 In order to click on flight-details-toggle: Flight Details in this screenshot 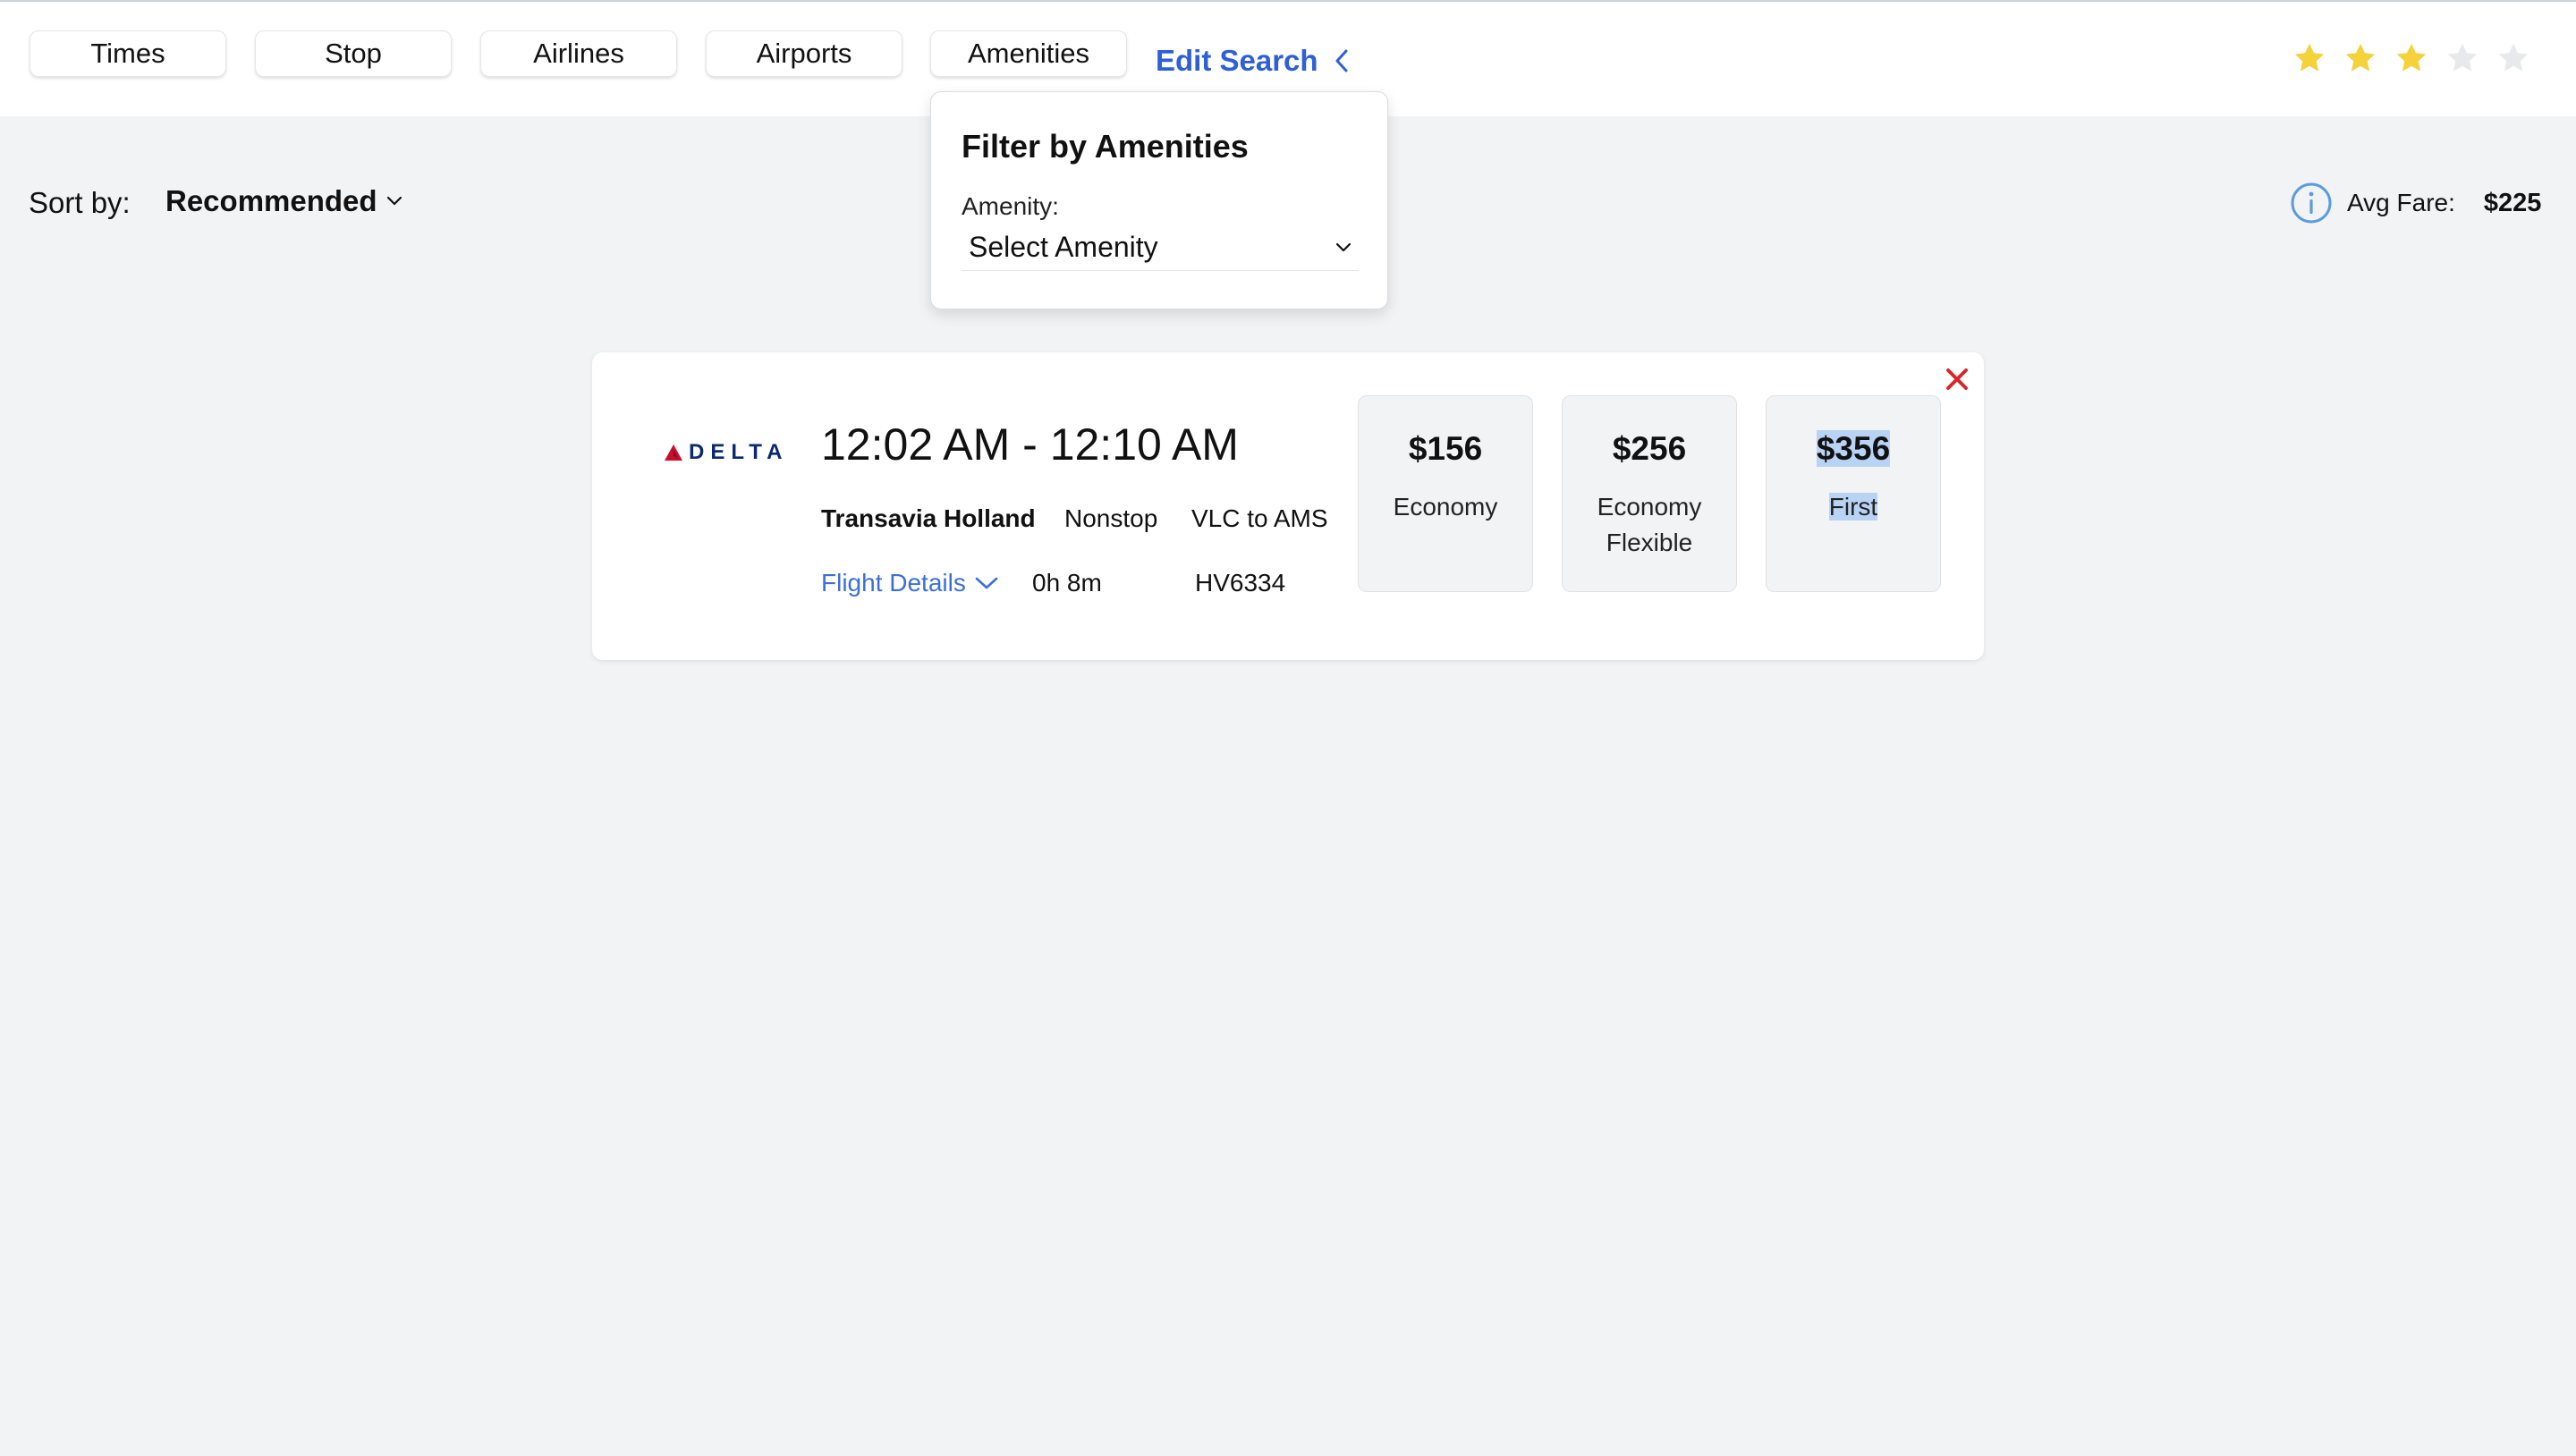, I will do `click(909, 583)`.